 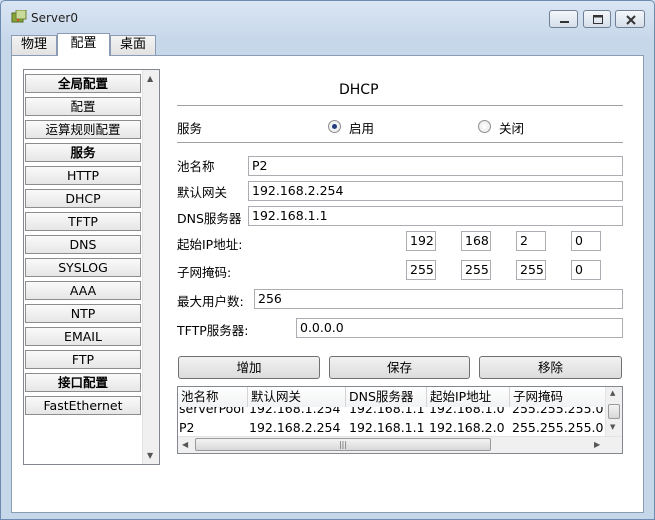 I want to click on service-label: 服务, so click(x=190, y=128).